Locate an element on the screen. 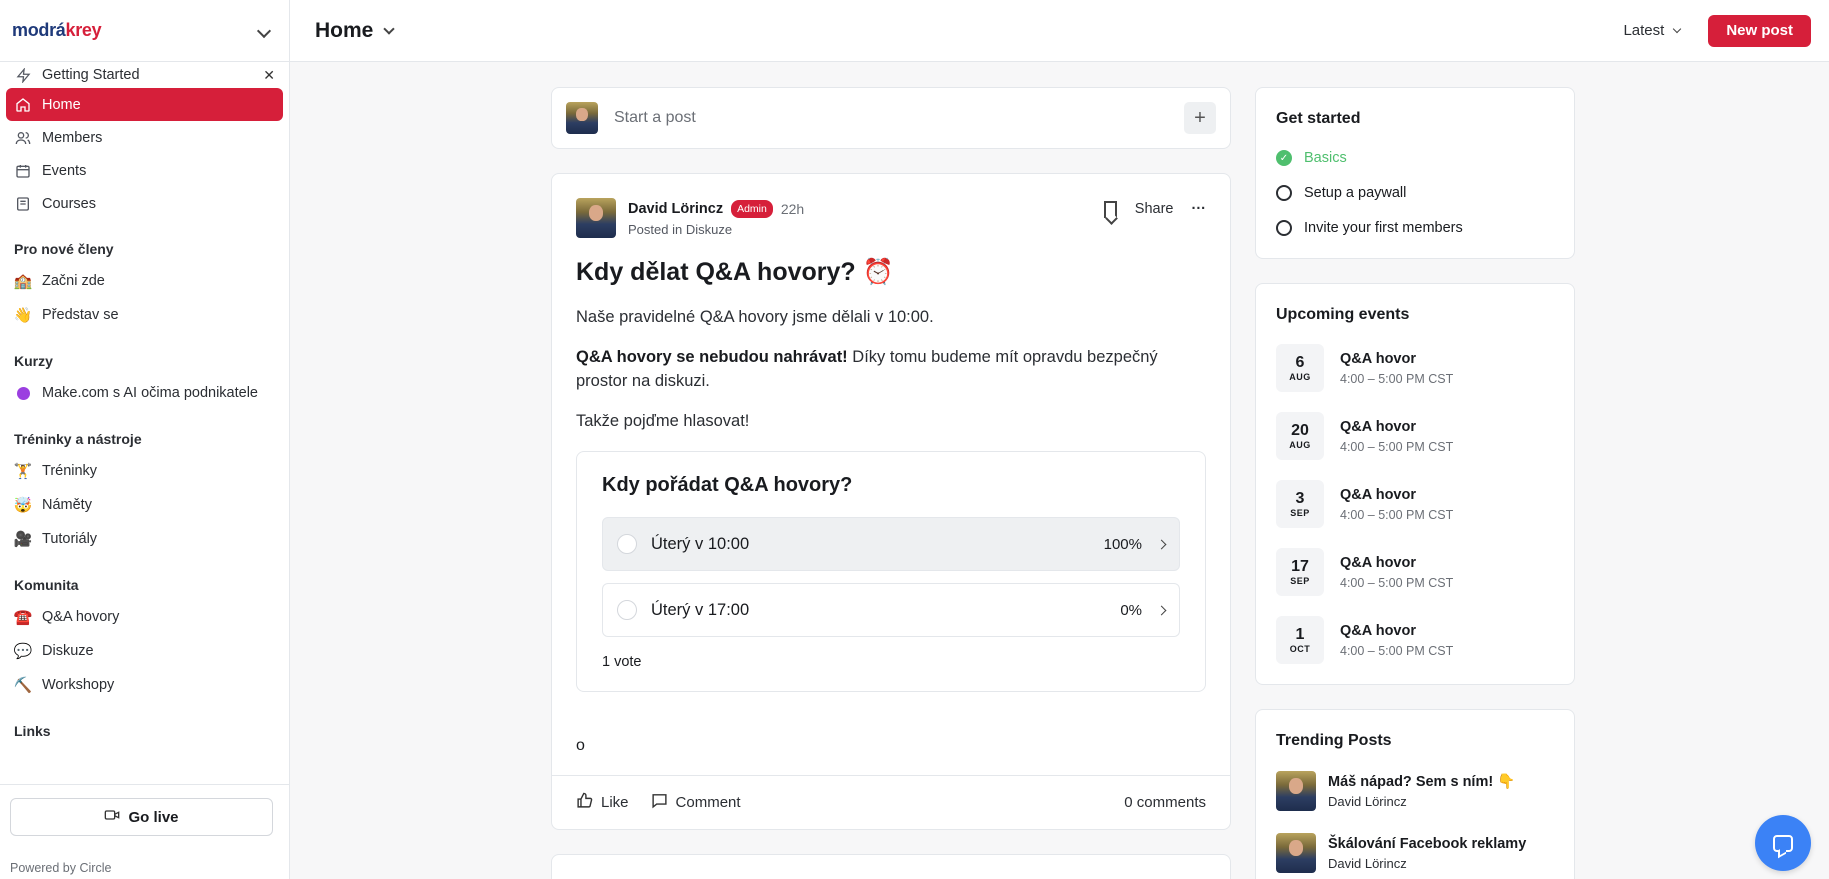 Image resolution: width=1829 pixels, height=879 pixels. sidebar-footer: Go live Powered by Circle is located at coordinates (144, 831).